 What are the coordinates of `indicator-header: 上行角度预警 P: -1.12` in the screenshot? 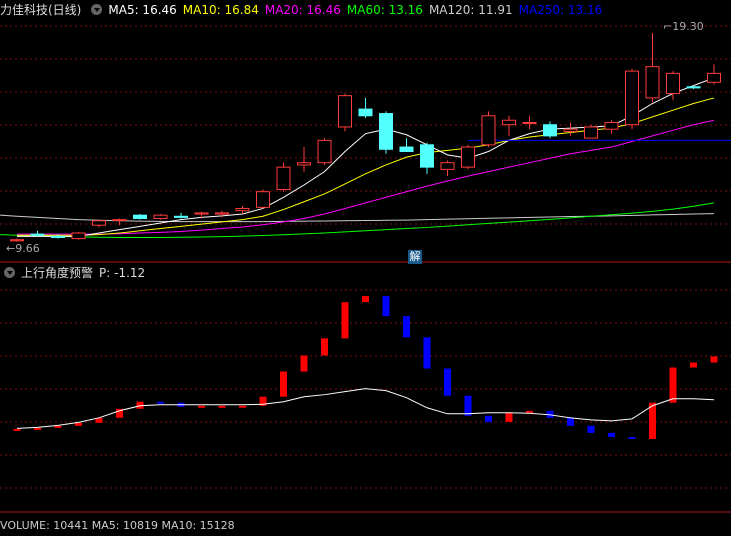 It's located at (75, 273).